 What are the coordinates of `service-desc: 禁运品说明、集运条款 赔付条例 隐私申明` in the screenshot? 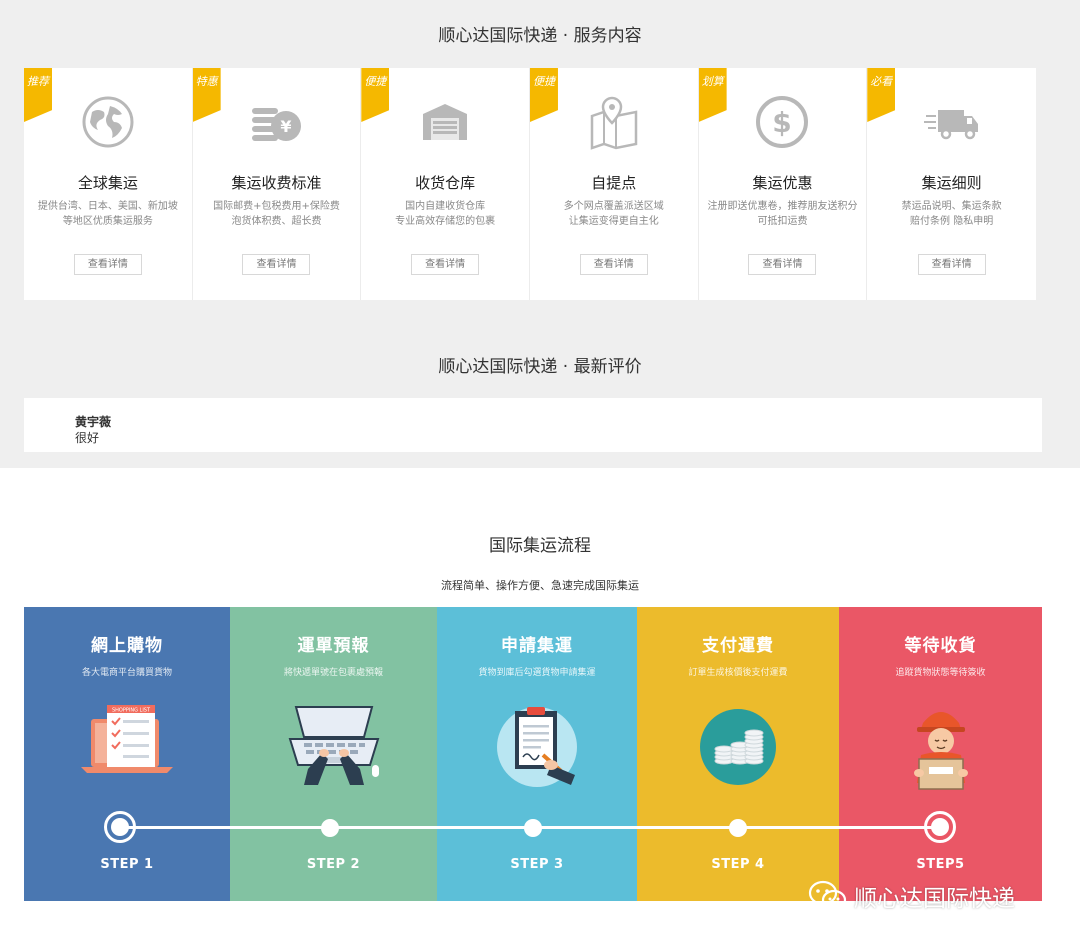 It's located at (951, 214).